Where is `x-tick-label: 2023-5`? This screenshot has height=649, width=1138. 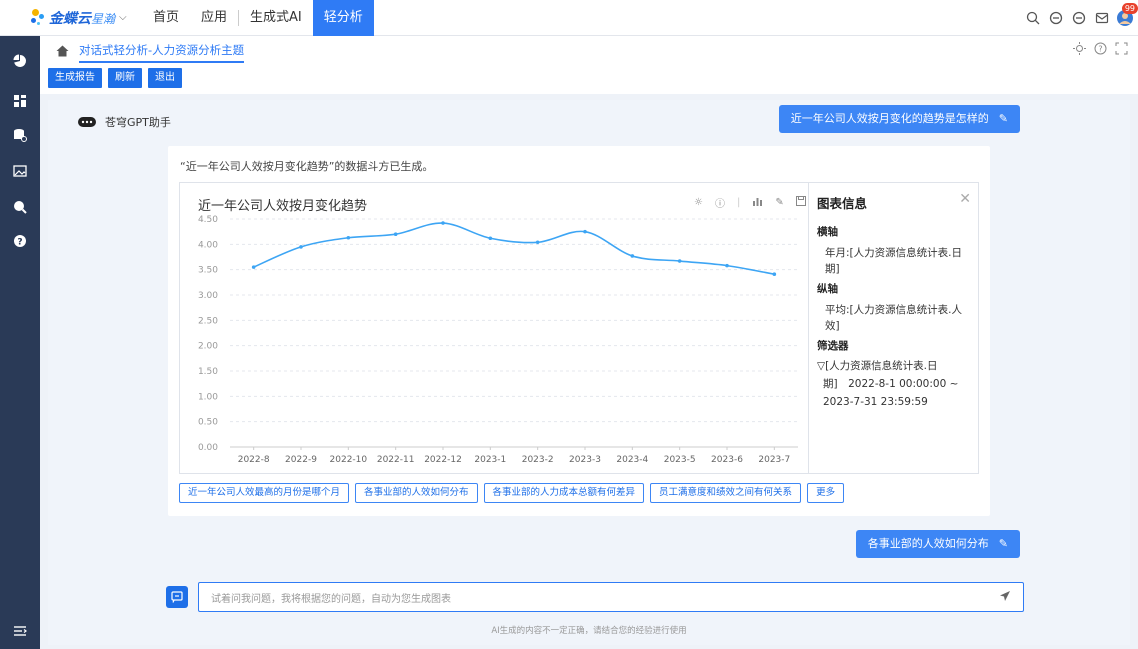 x-tick-label: 2023-5 is located at coordinates (680, 460).